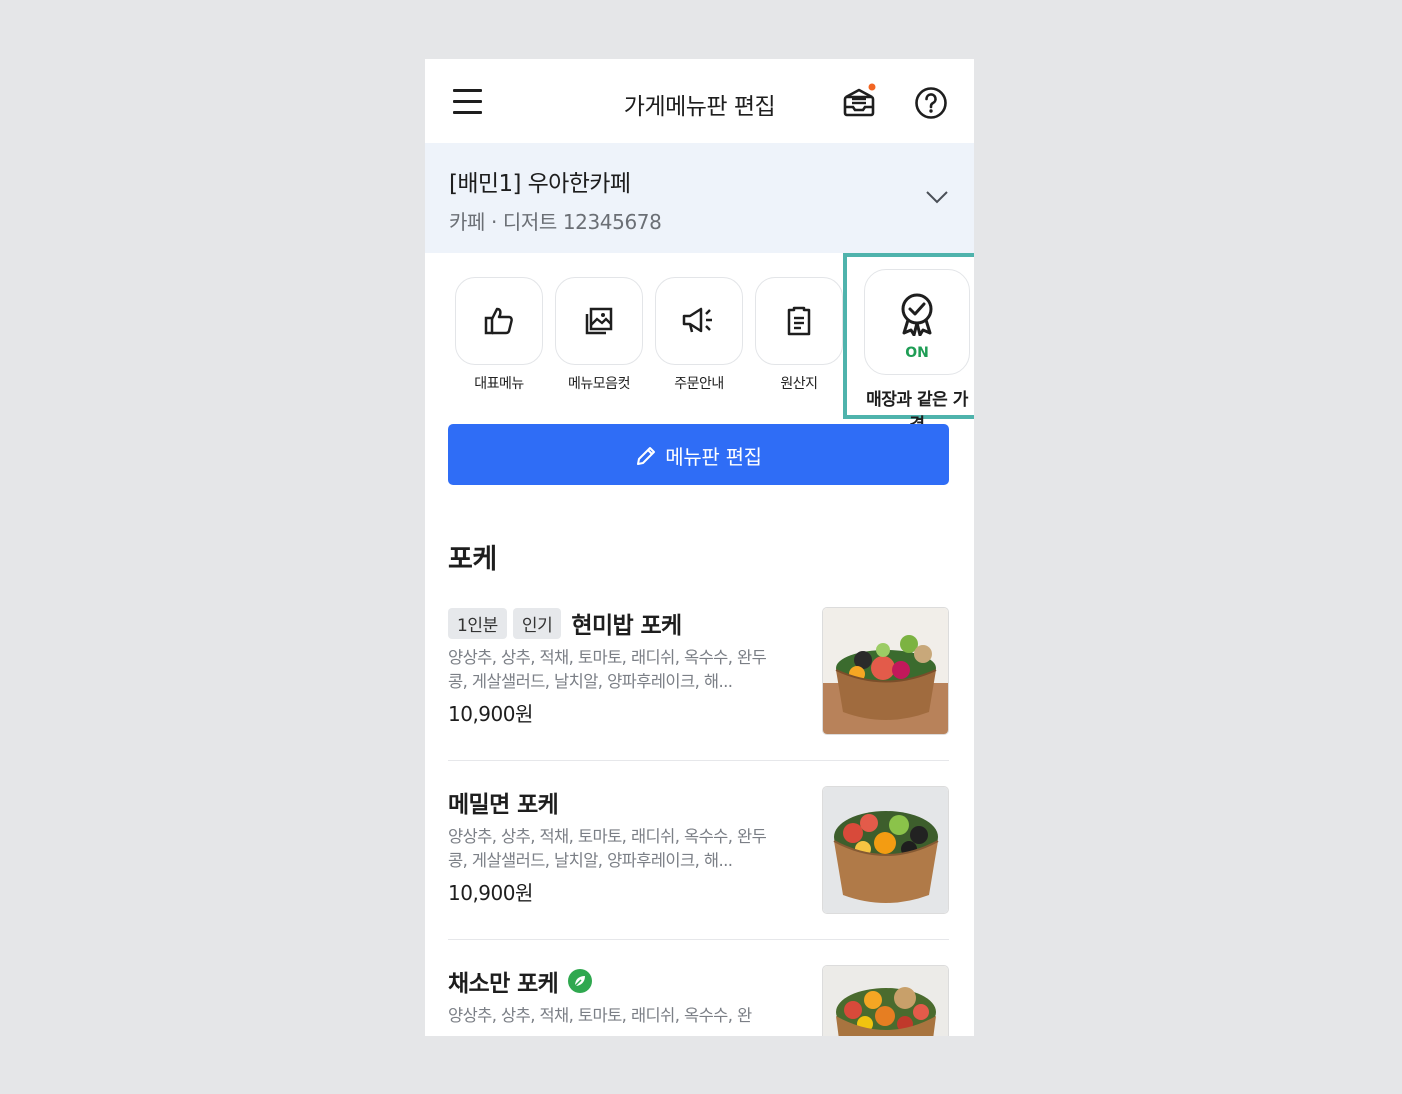 This screenshot has width=1402, height=1094. I want to click on gallery-icon, so click(599, 321).